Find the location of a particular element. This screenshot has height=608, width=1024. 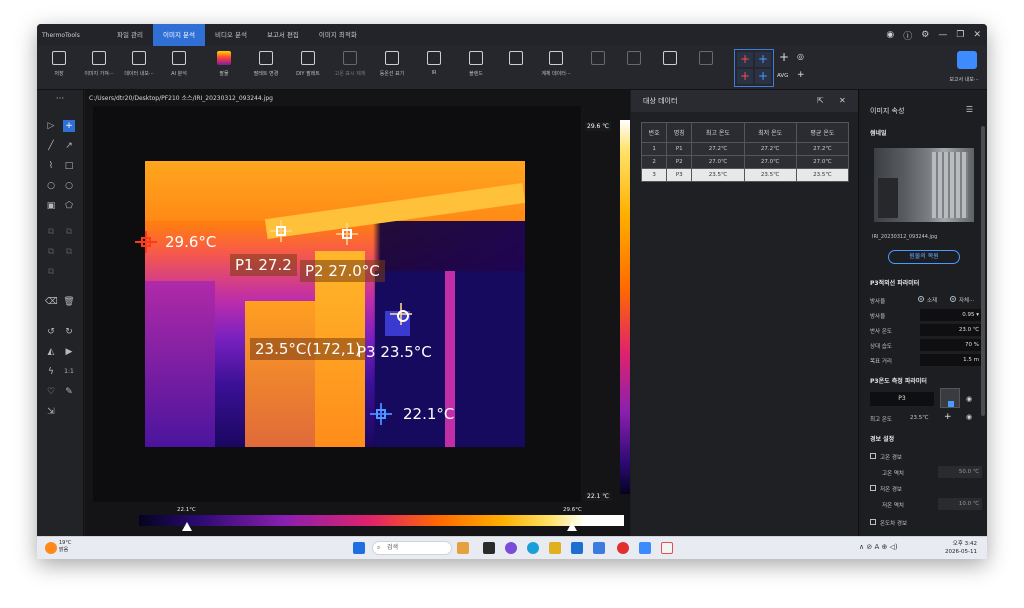

collapse-icon: ☰ is located at coordinates (969, 109).